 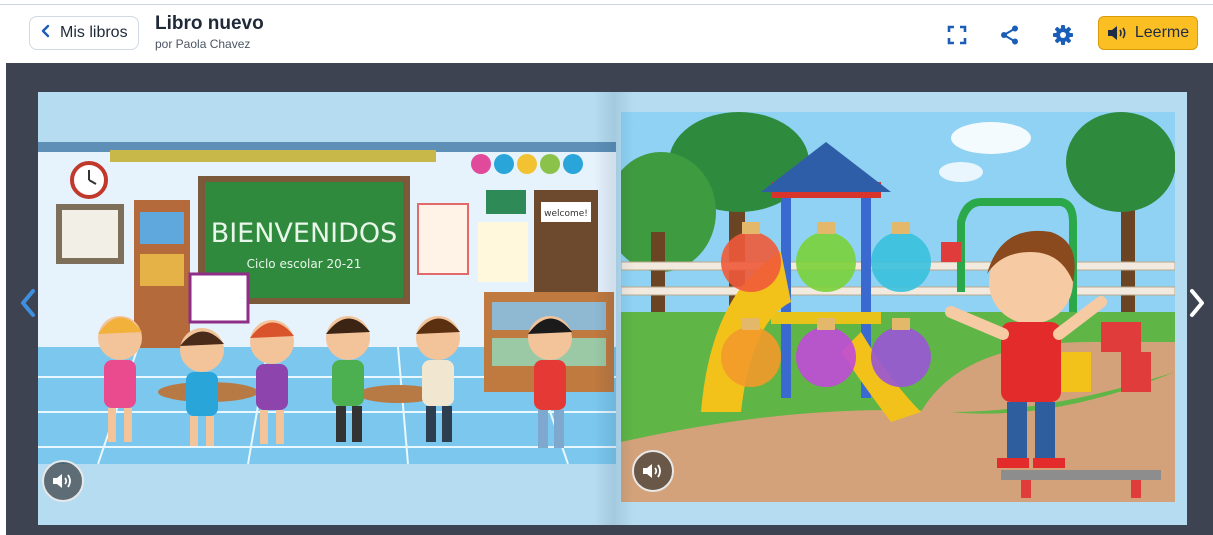 I want to click on gear-icon, so click(x=1063, y=35).